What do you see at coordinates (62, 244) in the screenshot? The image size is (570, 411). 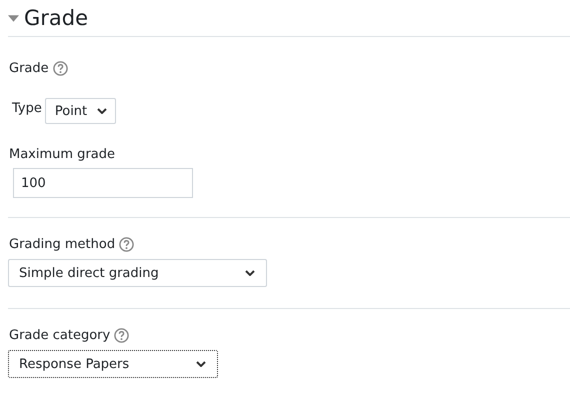 I see `field-label: Grading method` at bounding box center [62, 244].